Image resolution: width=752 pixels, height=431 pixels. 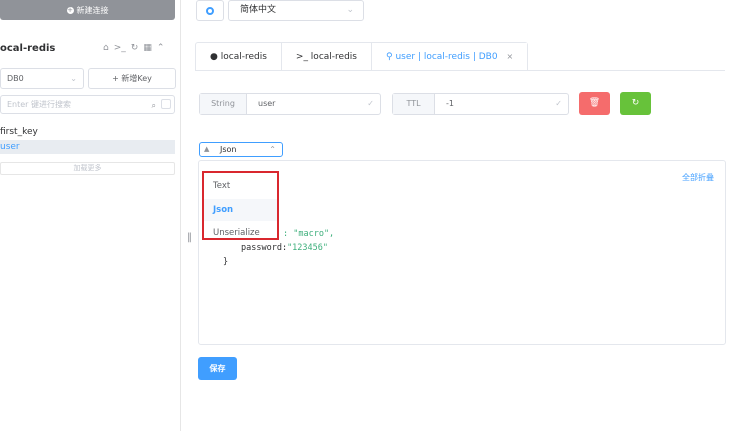 What do you see at coordinates (92, 10) in the screenshot?
I see `new-connection-label: 新建连接` at bounding box center [92, 10].